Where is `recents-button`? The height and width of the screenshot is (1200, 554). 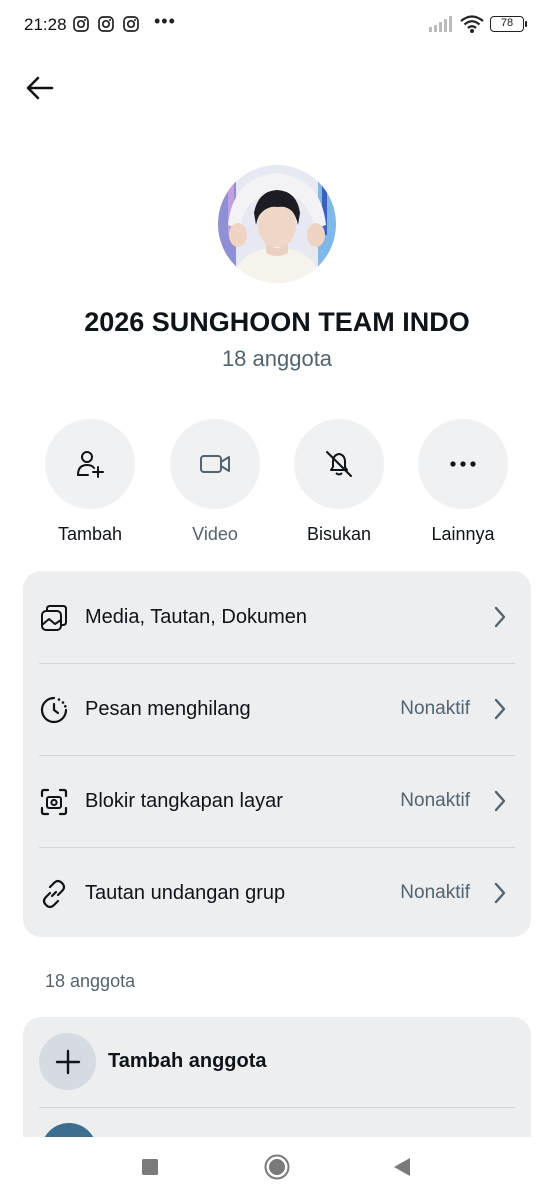
recents-button is located at coordinates (150, 1167).